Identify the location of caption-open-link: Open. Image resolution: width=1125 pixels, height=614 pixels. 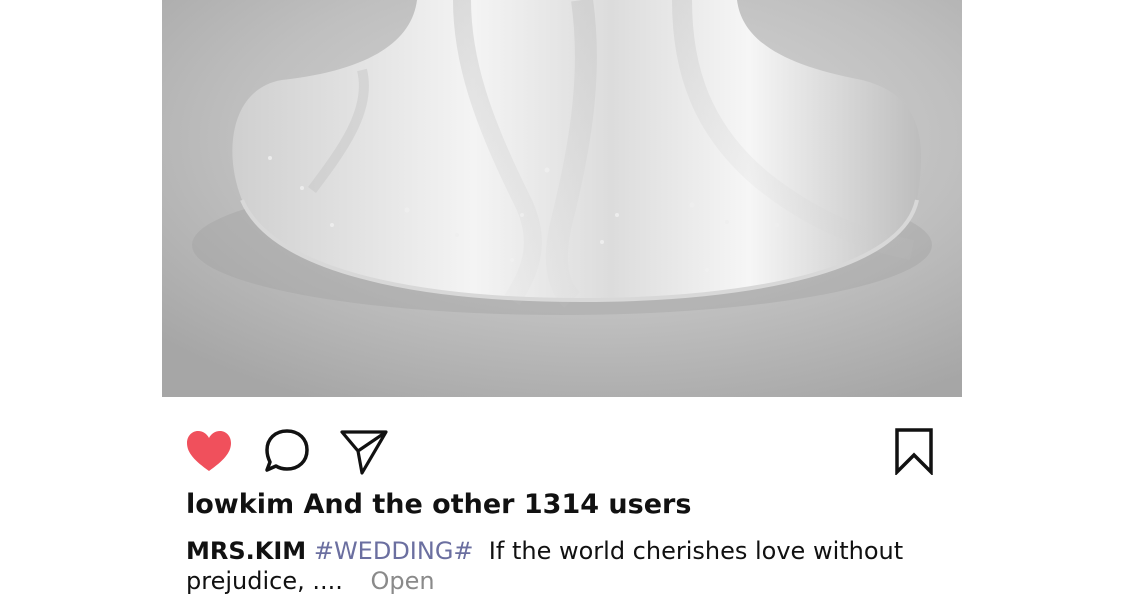
(403, 581).